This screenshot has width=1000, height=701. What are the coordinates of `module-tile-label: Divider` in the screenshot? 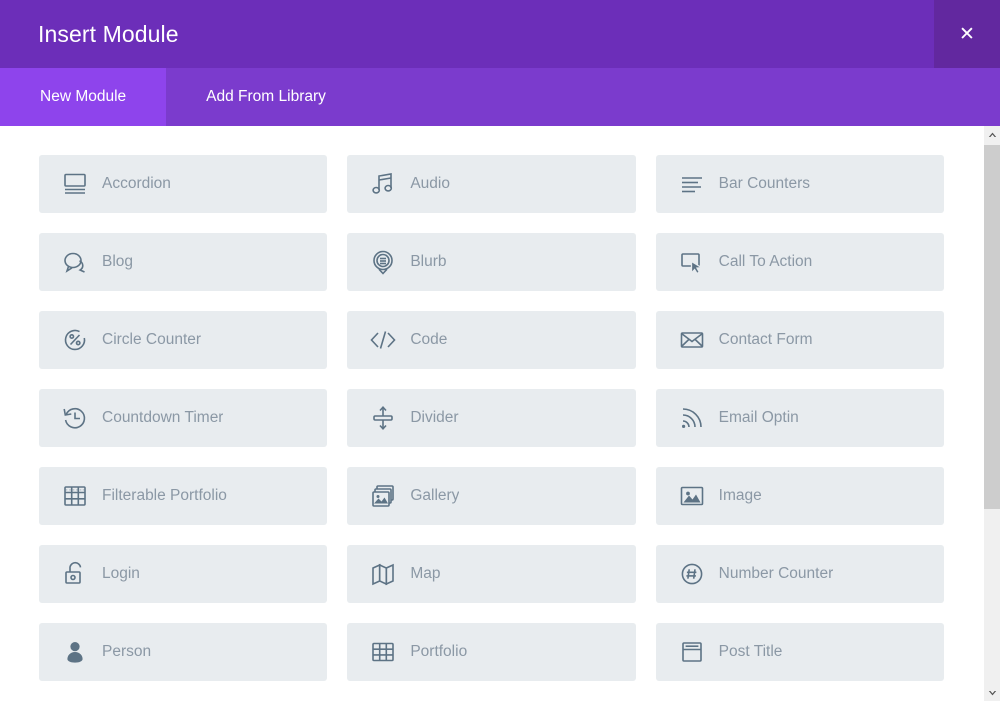 It's located at (434, 417).